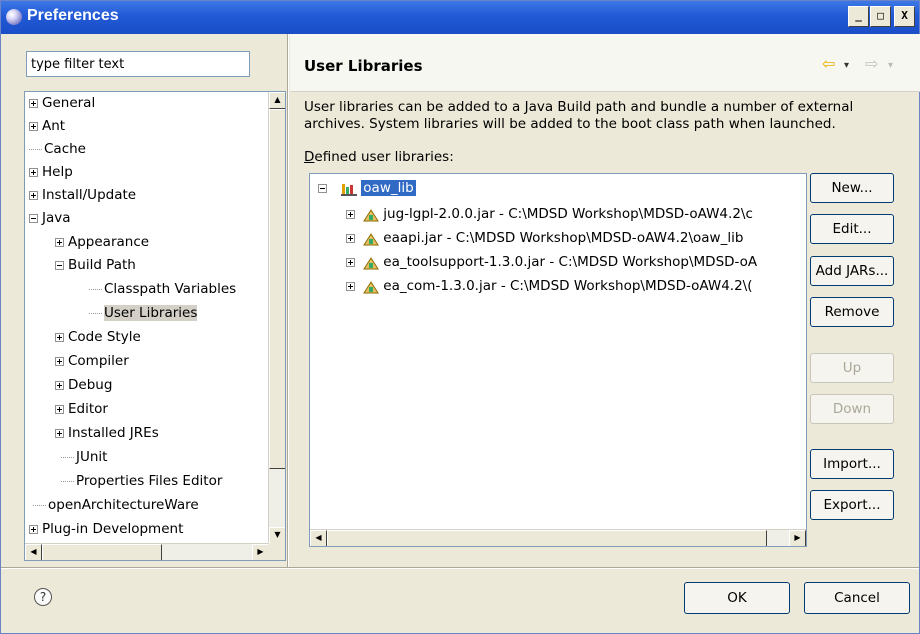 The image size is (920, 634). I want to click on tree-item-label: Appearance, so click(109, 242).